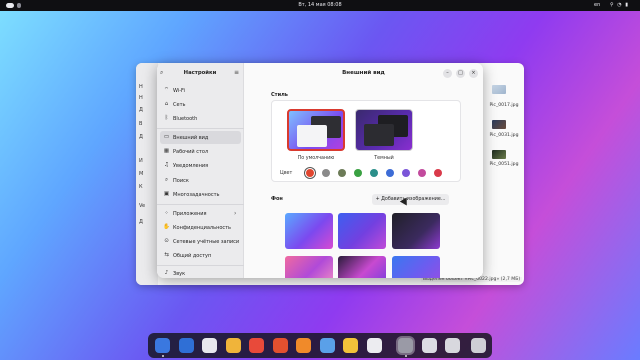 The height and width of the screenshot is (360, 640). I want to click on close-button: ×, so click(473, 73).